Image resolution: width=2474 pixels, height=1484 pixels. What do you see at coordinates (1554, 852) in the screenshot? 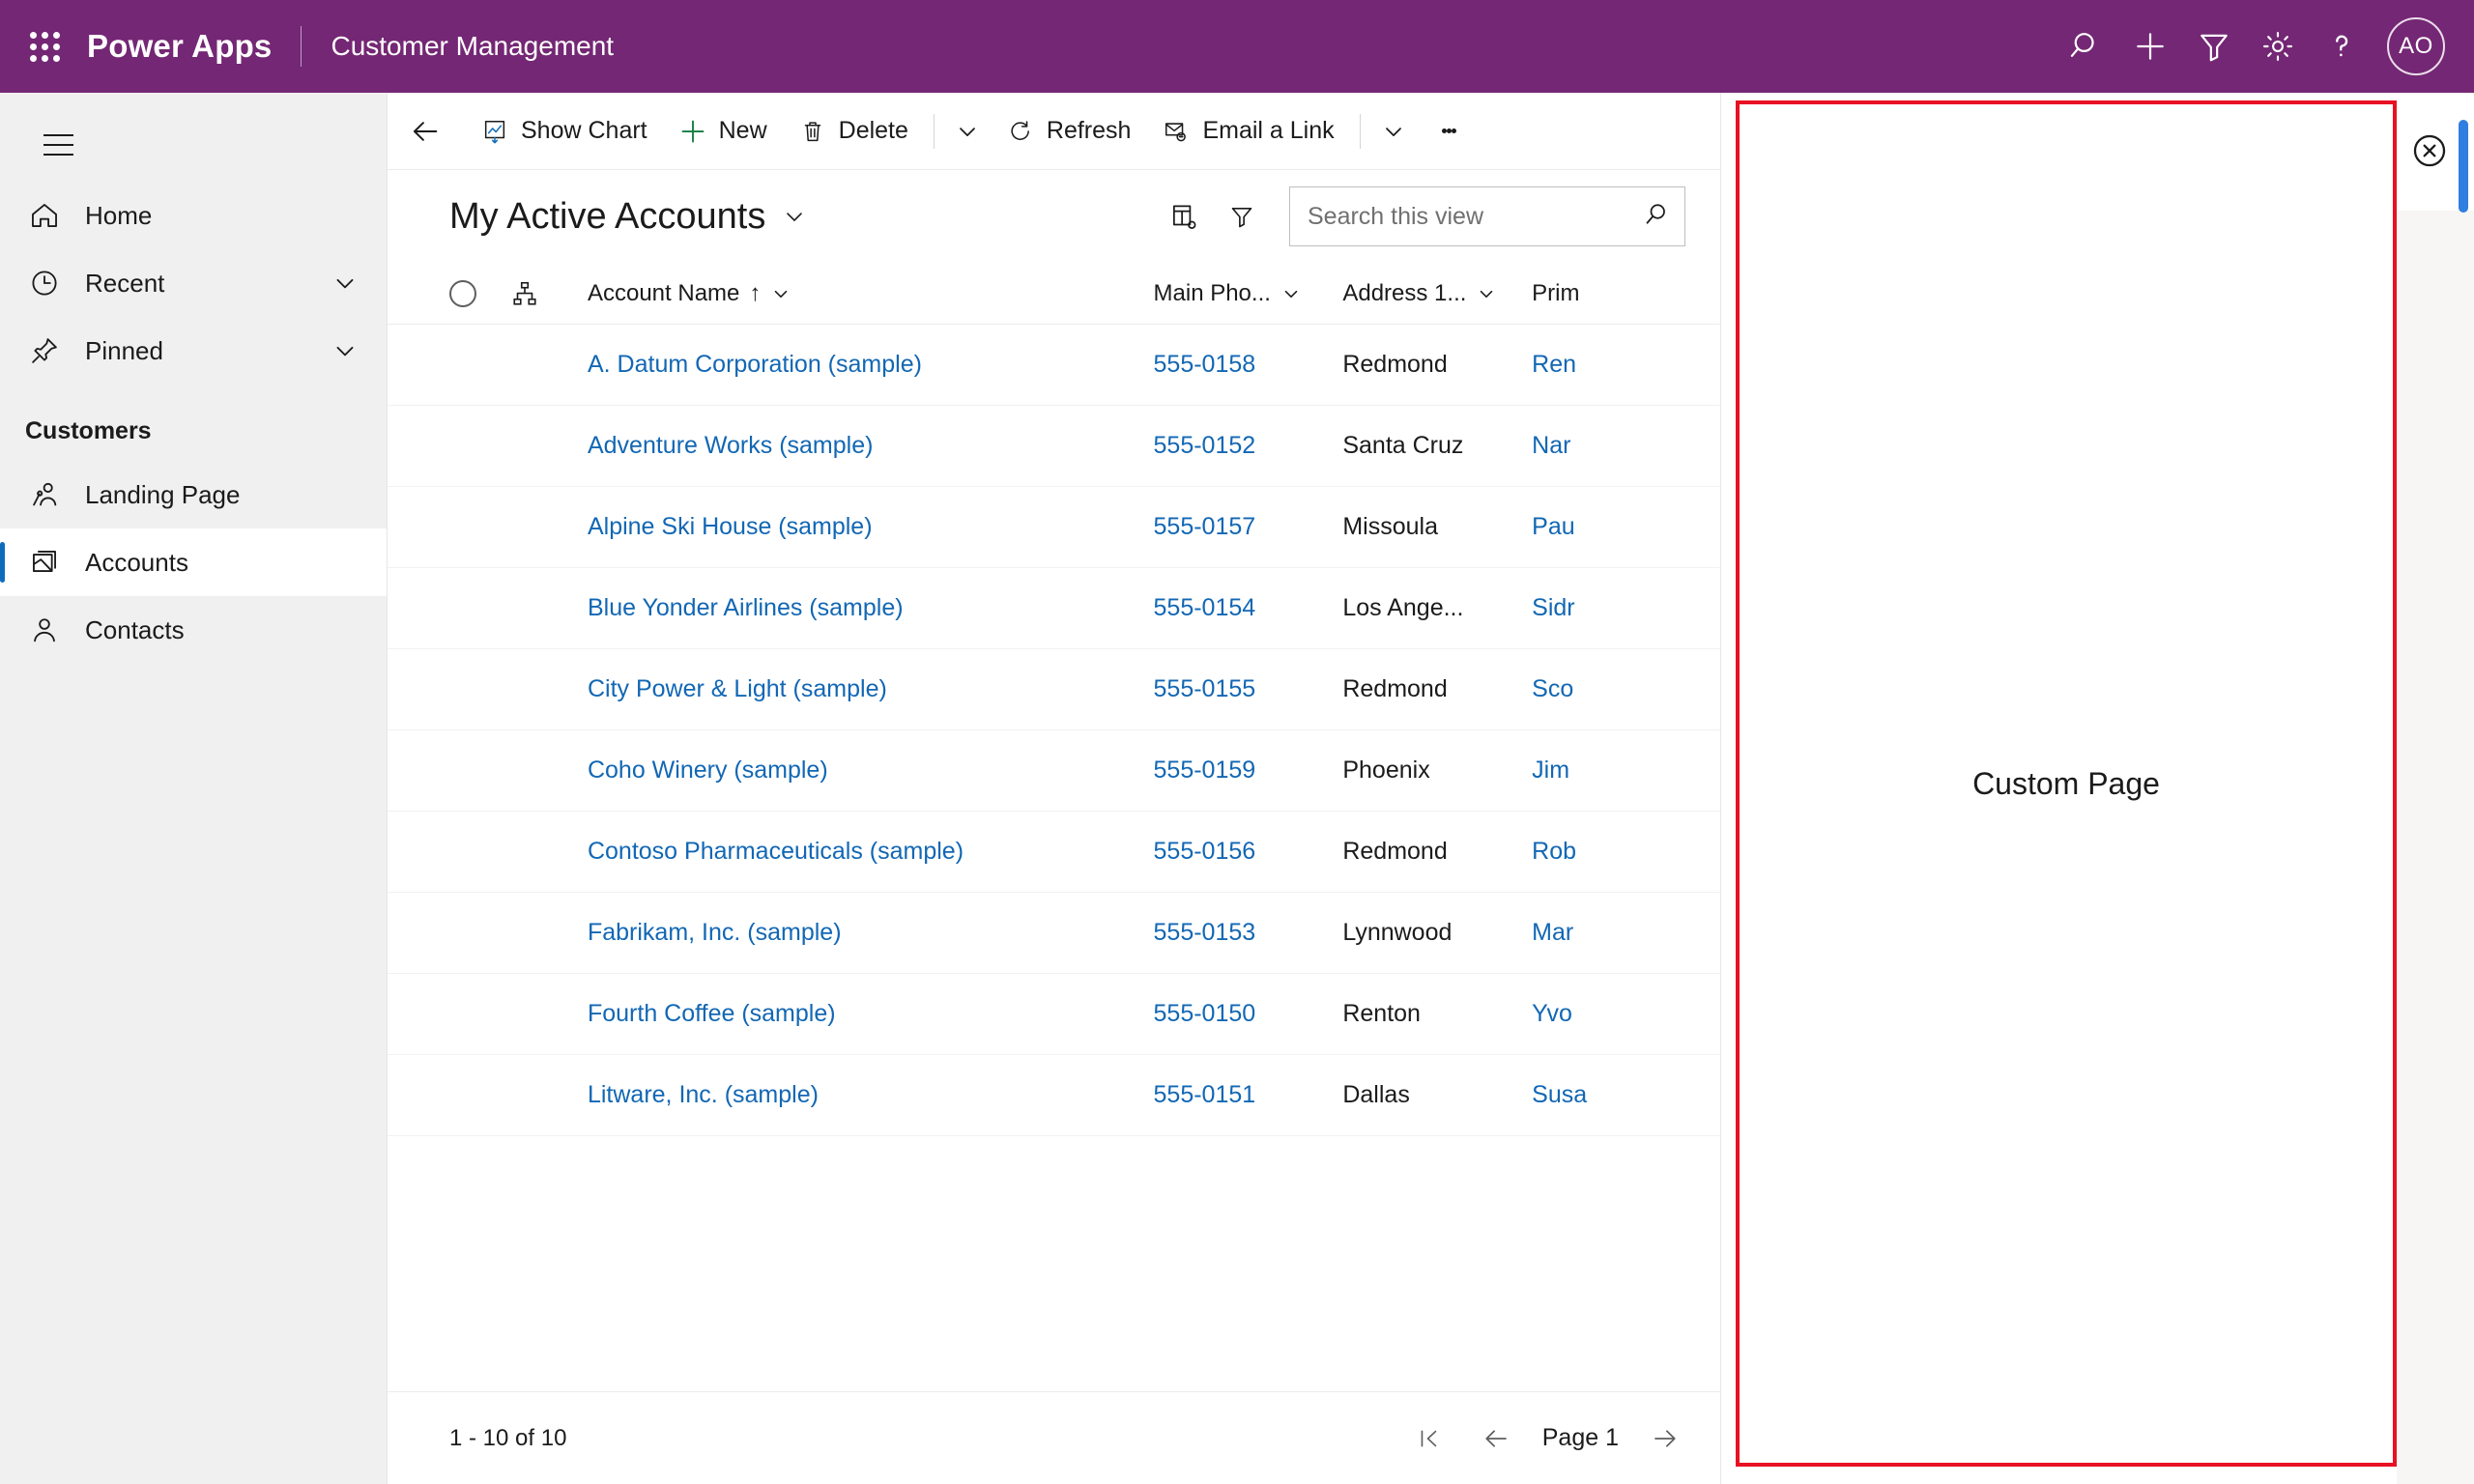
I see `primary-contact-link: Rob` at bounding box center [1554, 852].